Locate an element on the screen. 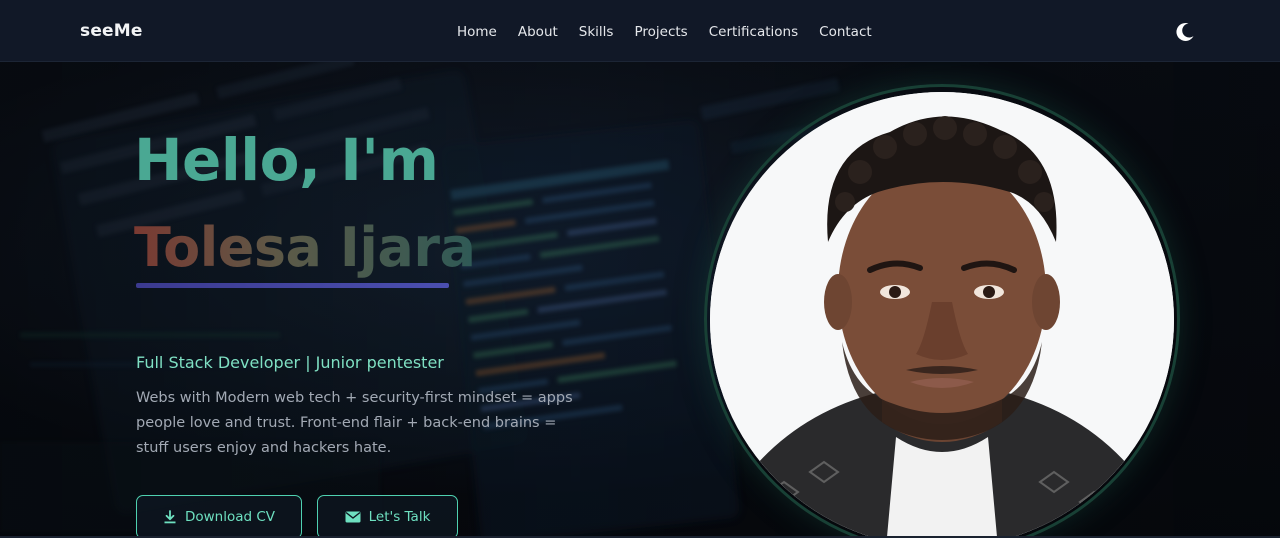 This screenshot has width=1280, height=538. hero-greeting: Hello, I'm is located at coordinates (286, 160).